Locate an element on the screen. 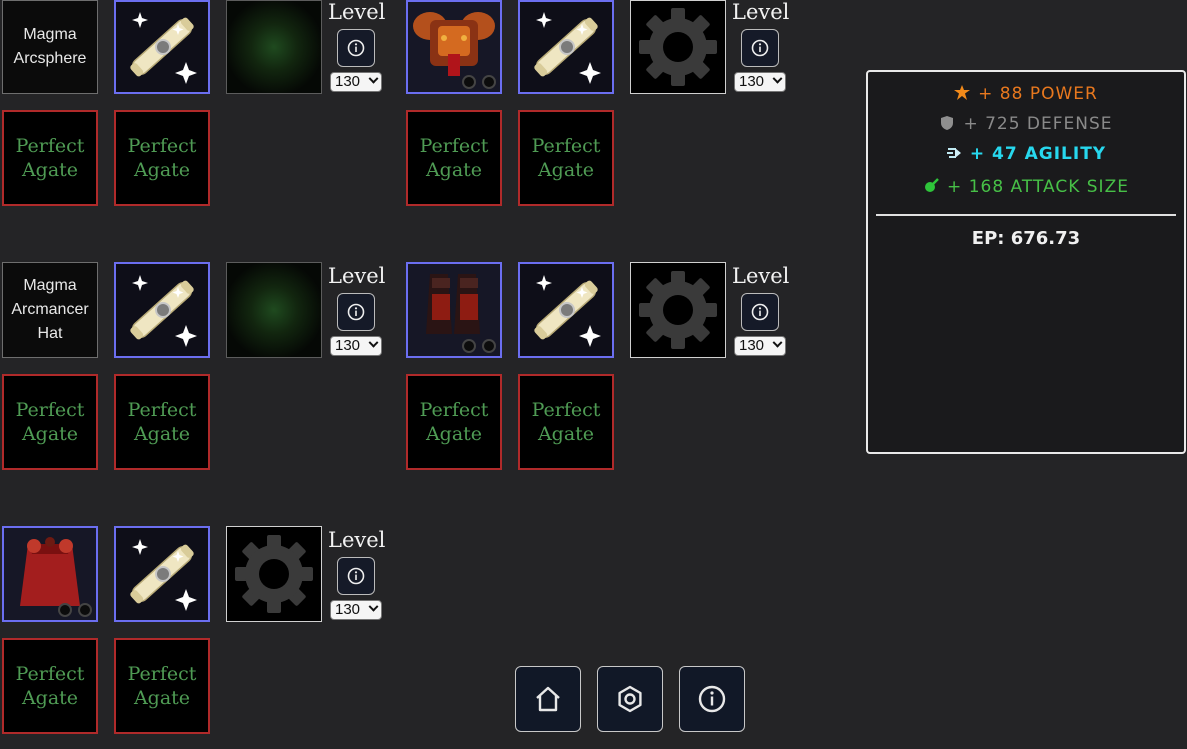  item-slot-chest-armor is located at coordinates (454, 47).